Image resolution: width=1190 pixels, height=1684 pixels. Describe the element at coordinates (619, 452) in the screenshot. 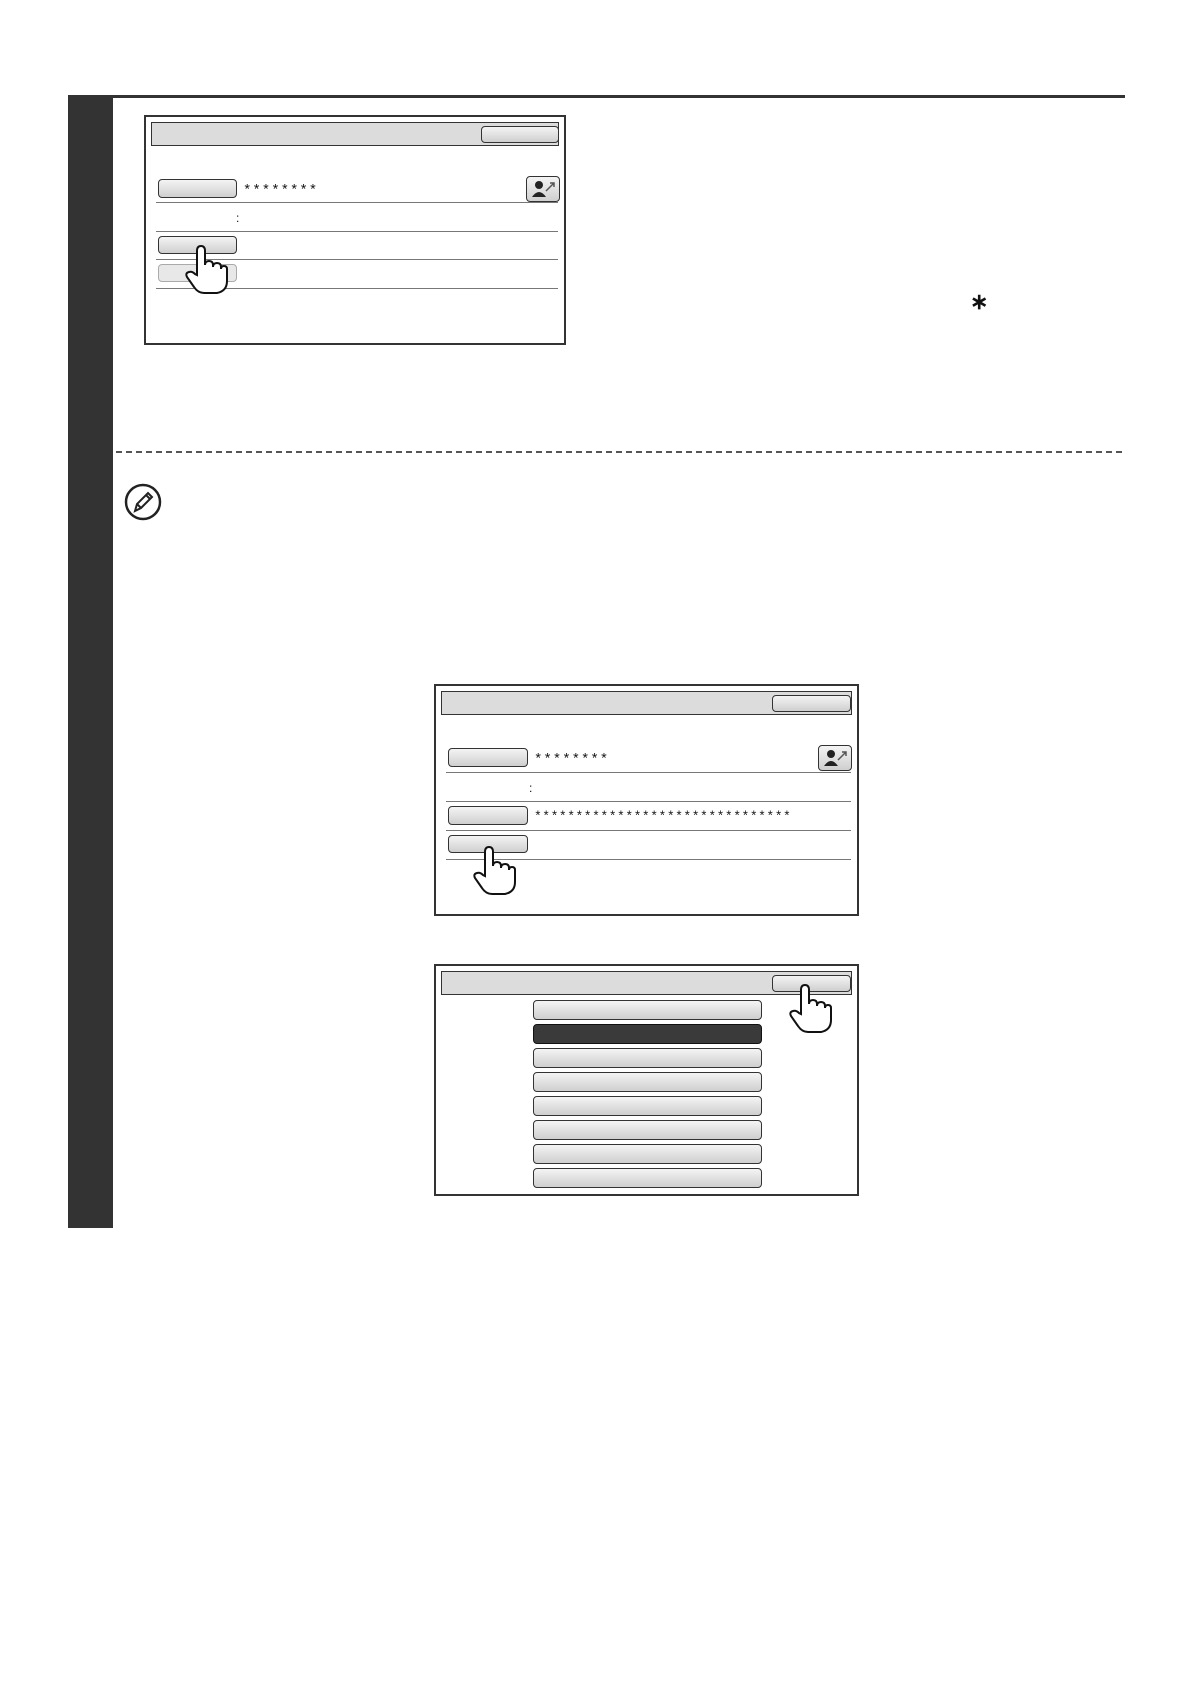

I see `dashed-separator` at that location.